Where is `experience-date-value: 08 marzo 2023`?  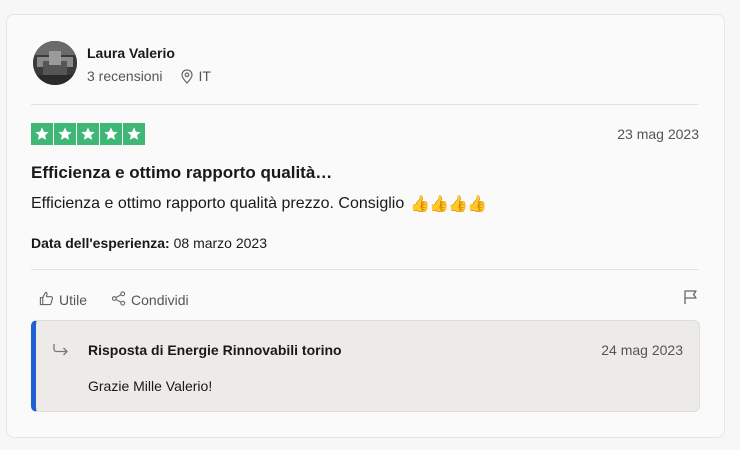
experience-date-value: 08 marzo 2023 is located at coordinates (220, 243).